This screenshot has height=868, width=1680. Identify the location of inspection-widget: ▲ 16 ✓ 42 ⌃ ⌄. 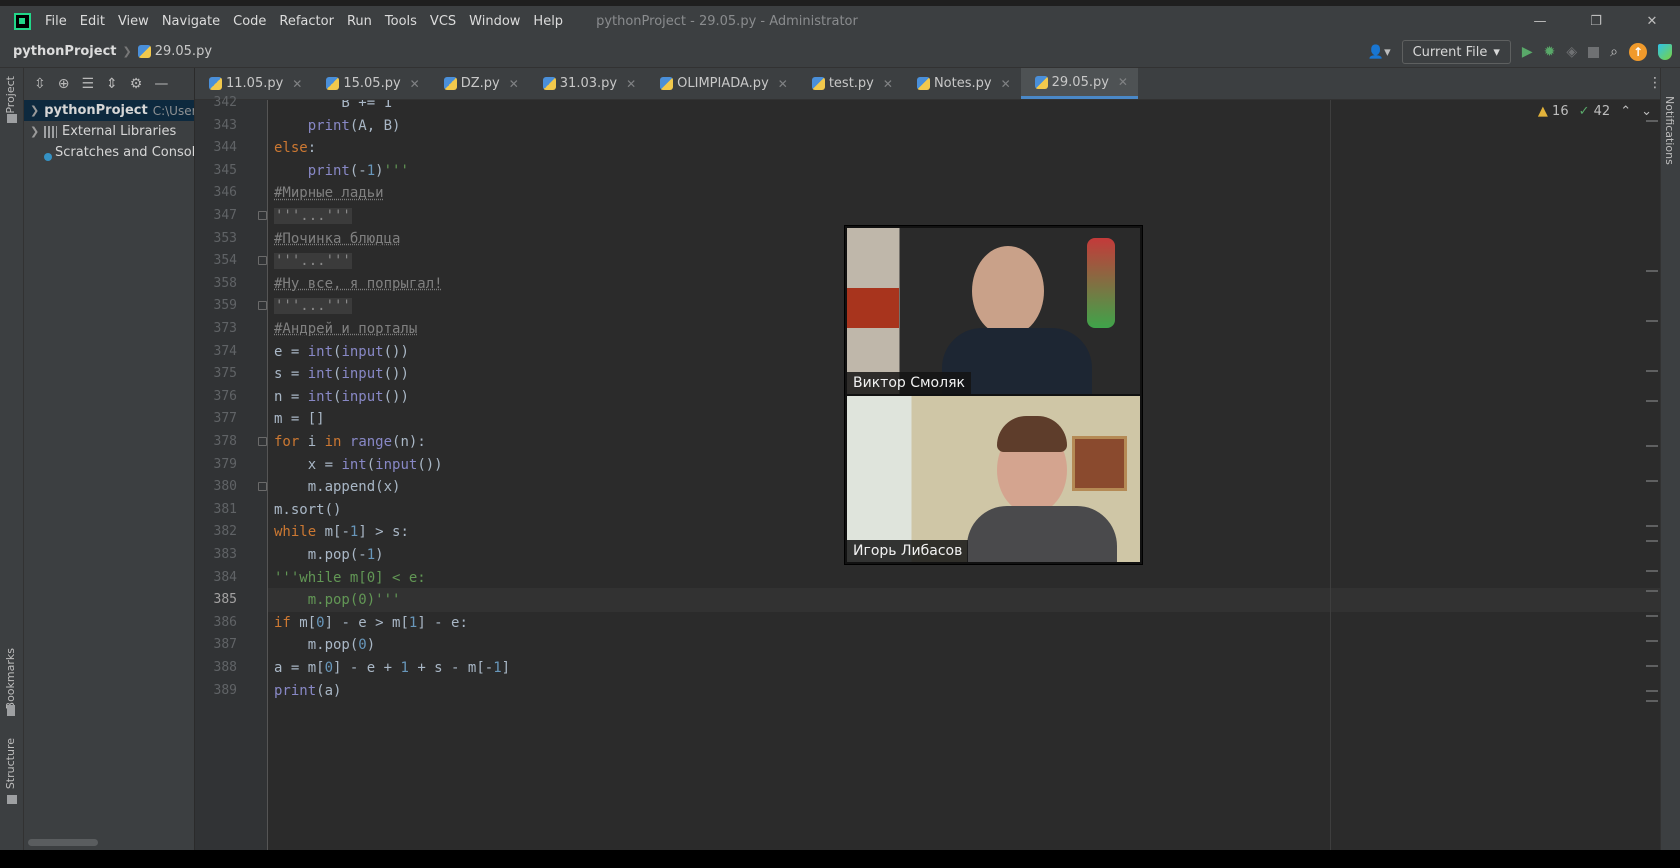
(1595, 111).